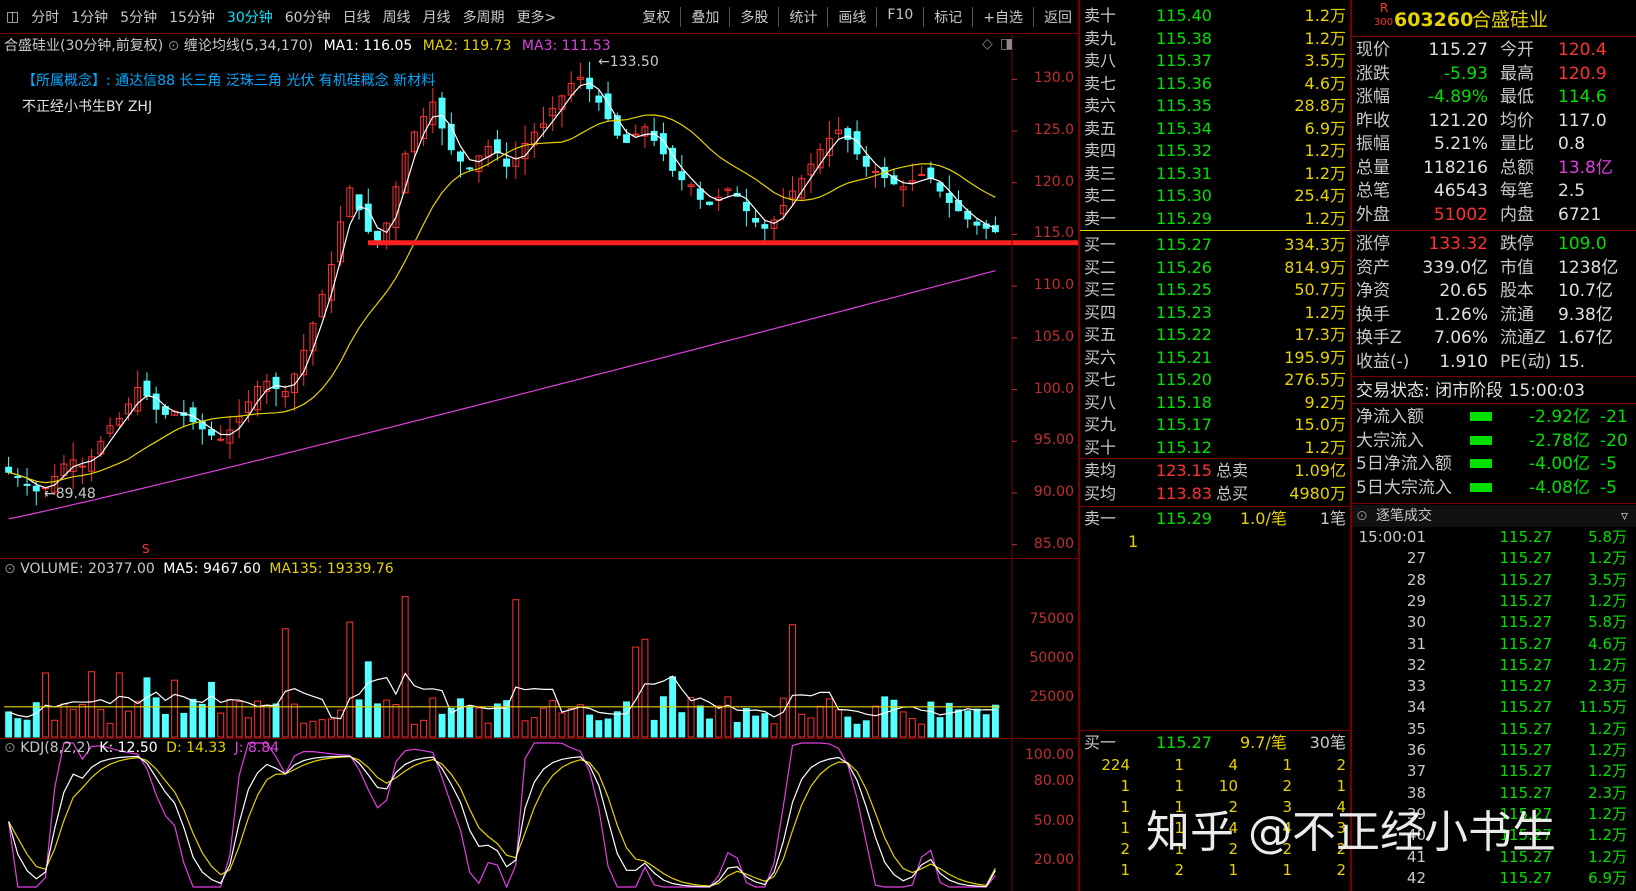 The image size is (1636, 891). I want to click on quote-label: 总量, so click(1373, 167).